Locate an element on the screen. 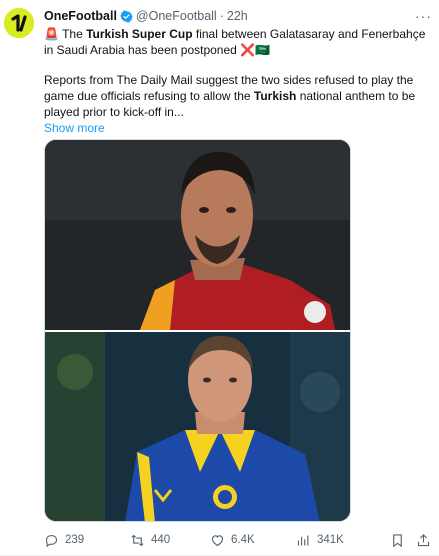  bookmark-icon is located at coordinates (397, 540).